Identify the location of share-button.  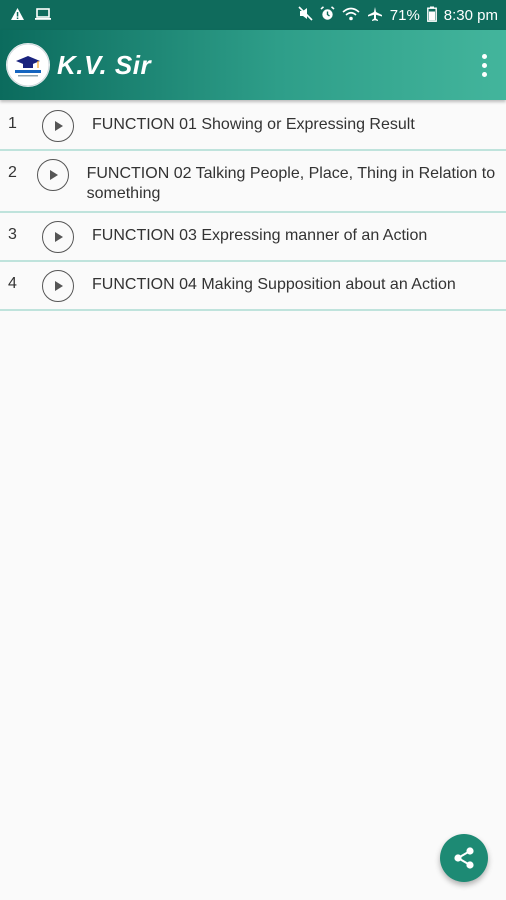
(464, 858).